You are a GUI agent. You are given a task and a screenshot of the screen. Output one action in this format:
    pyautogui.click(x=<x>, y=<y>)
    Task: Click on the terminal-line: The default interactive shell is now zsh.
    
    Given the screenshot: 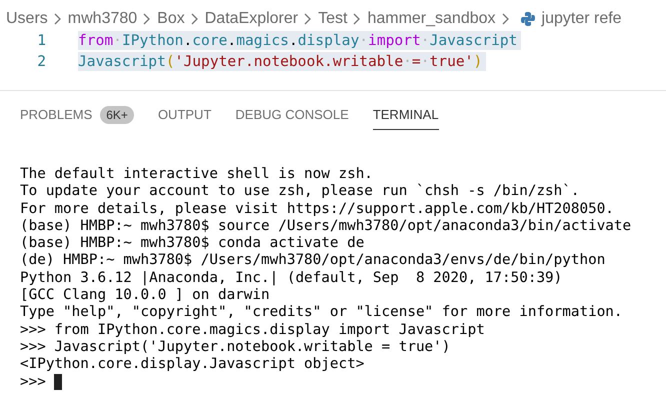 What is the action you would take?
    pyautogui.click(x=197, y=175)
    